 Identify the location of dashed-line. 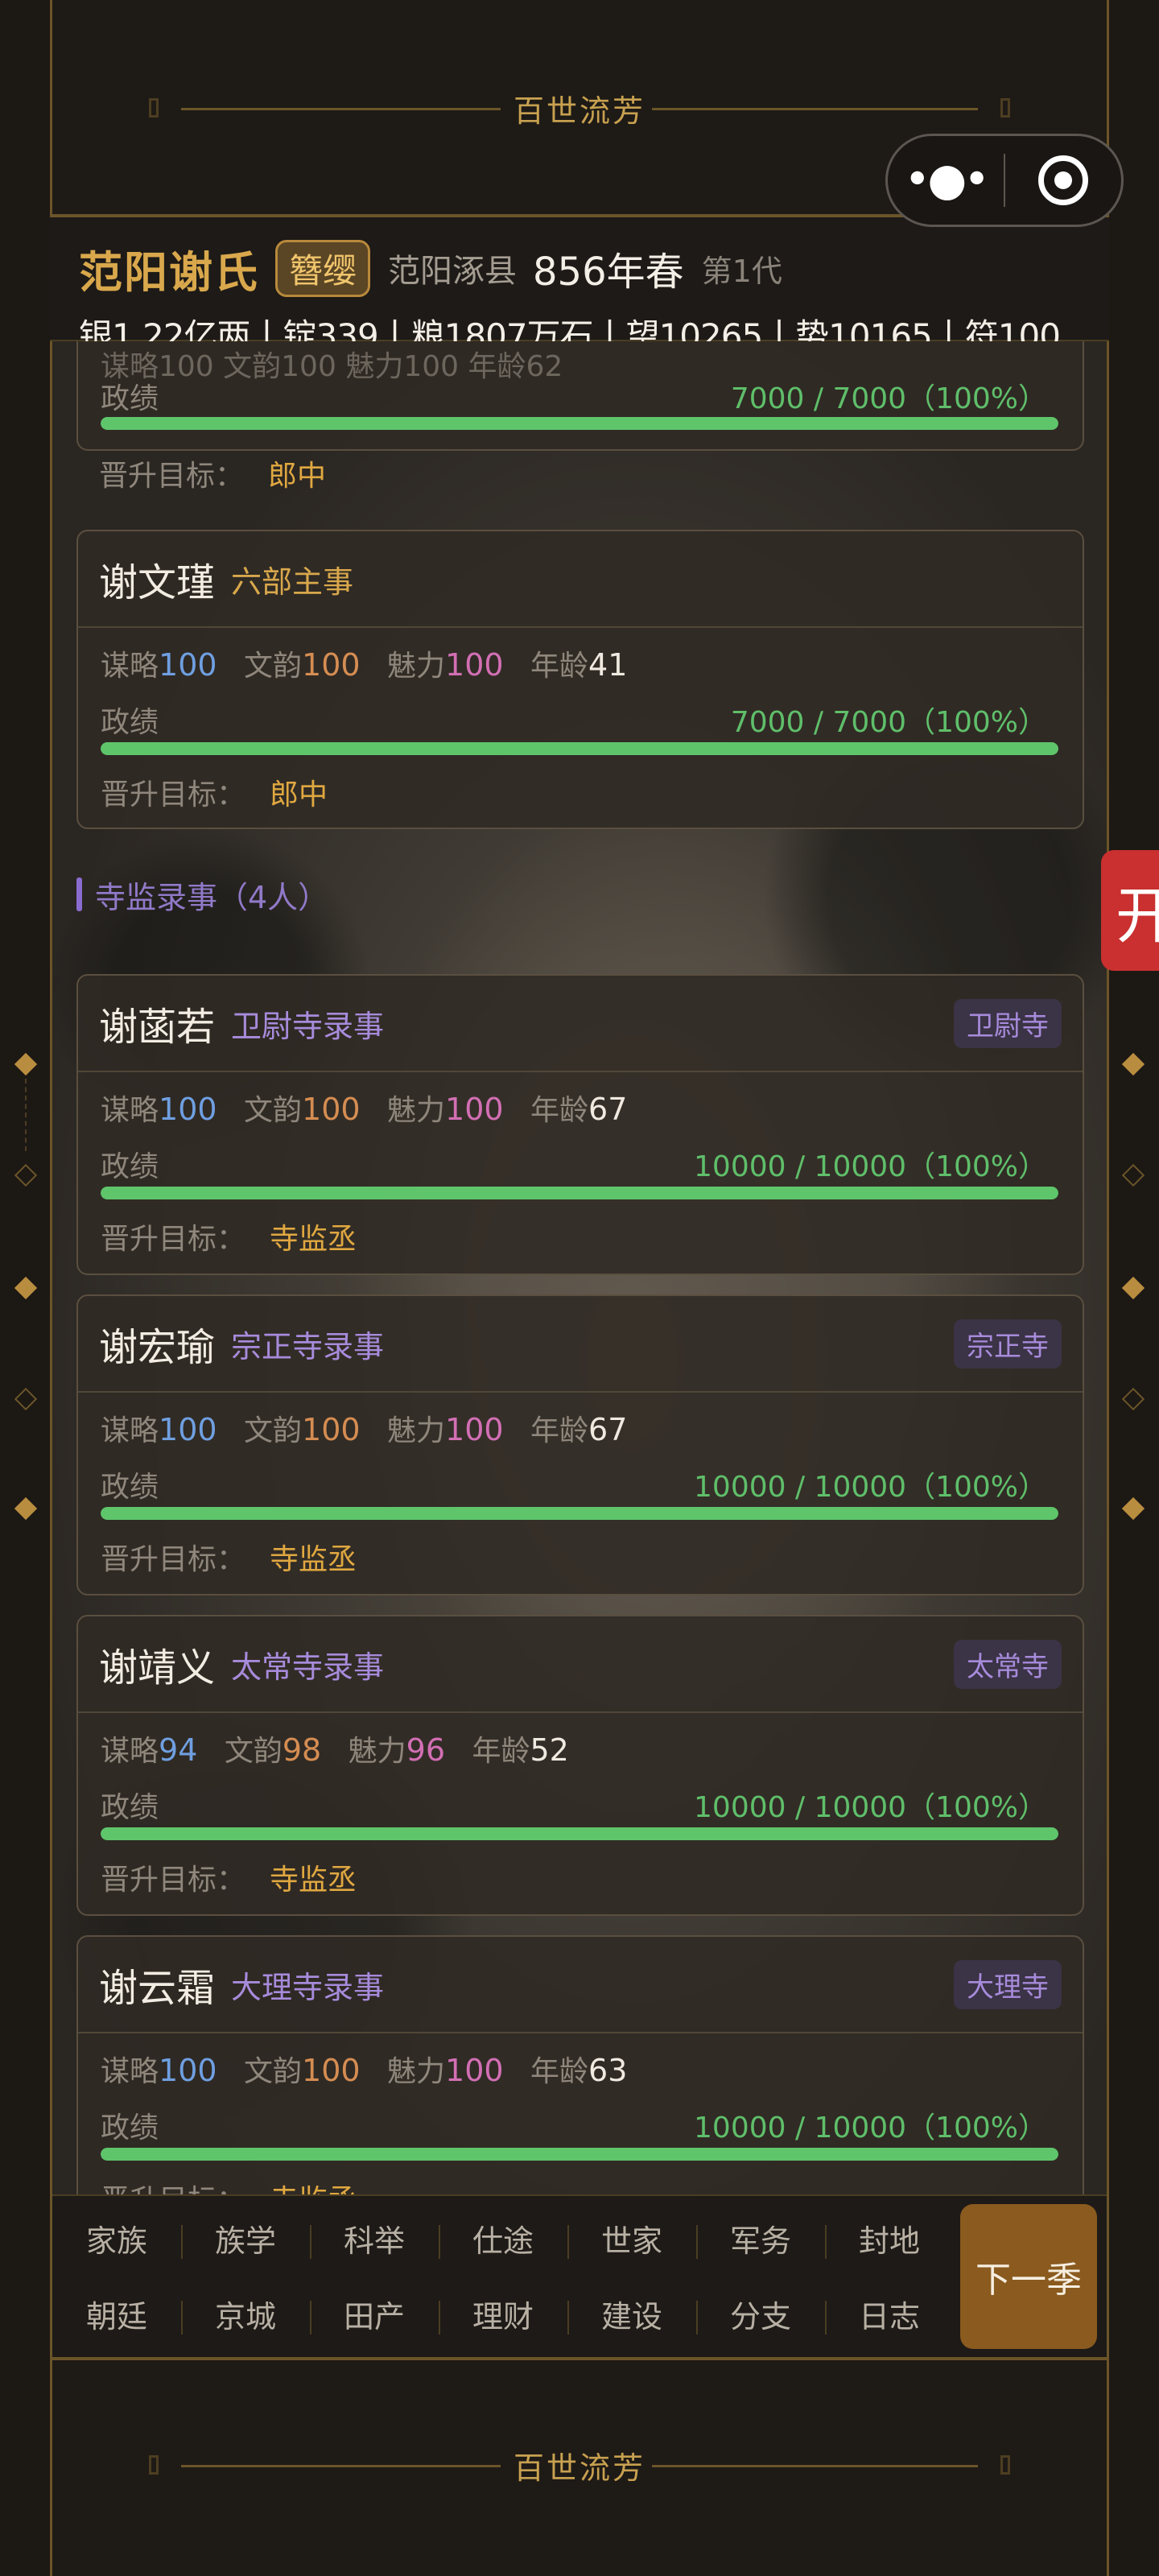
(26, 1115).